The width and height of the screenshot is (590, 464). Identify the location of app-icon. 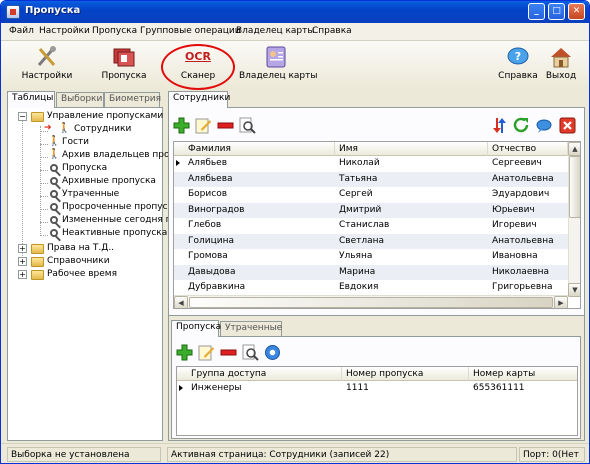
(13, 12).